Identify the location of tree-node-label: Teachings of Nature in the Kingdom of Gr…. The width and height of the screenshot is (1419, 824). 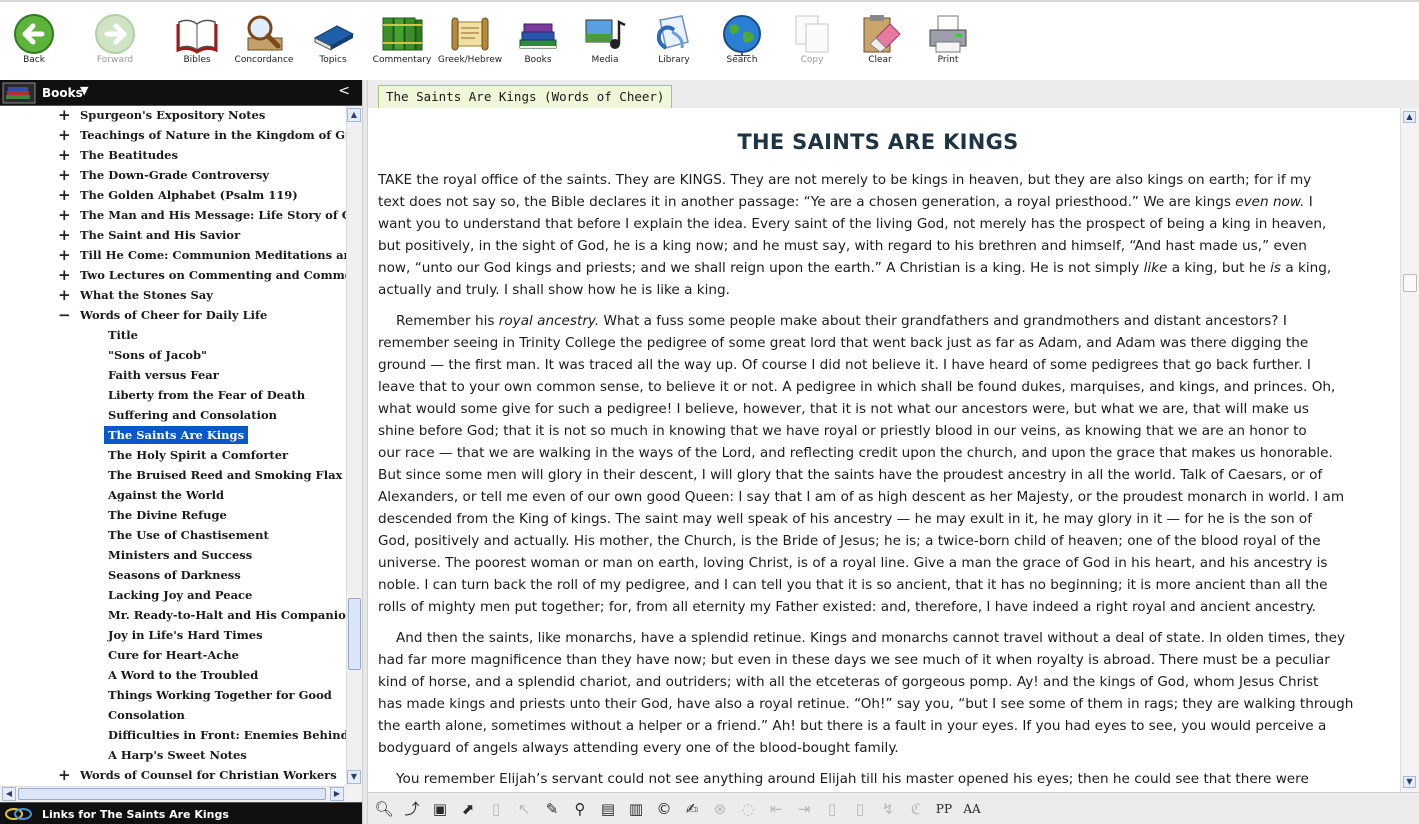
(211, 135).